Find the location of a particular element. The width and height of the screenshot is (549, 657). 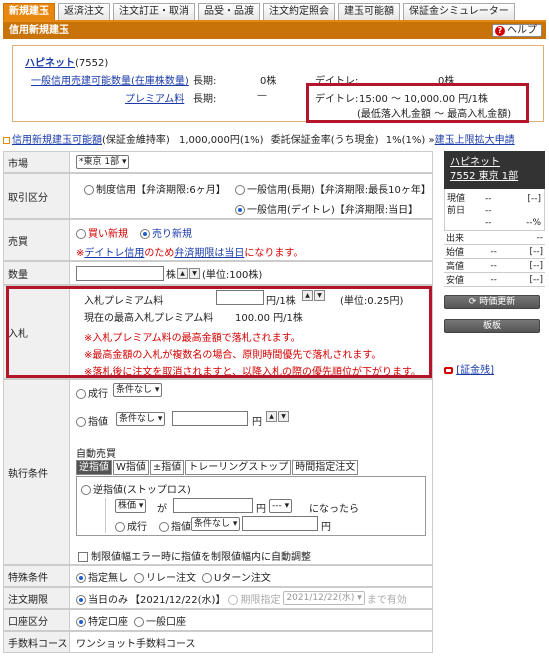

help-button: ? ヘルプ is located at coordinates (517, 30).